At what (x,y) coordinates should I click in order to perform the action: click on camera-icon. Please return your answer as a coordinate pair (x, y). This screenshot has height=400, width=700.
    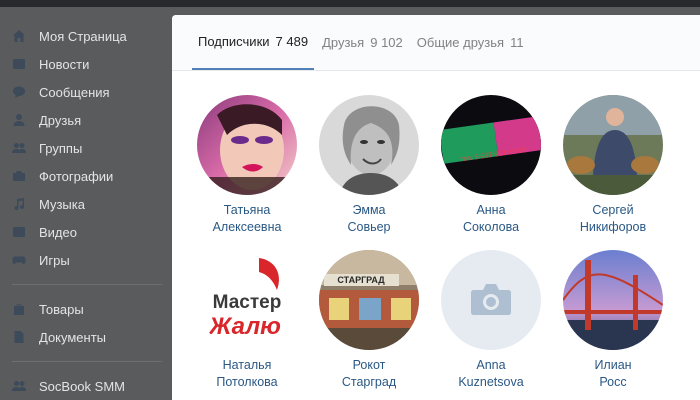
    Looking at the image, I should click on (19, 176).